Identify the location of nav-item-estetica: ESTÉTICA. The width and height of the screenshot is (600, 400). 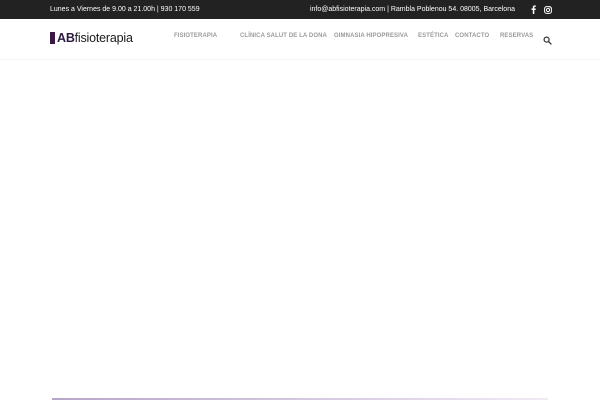
(433, 36).